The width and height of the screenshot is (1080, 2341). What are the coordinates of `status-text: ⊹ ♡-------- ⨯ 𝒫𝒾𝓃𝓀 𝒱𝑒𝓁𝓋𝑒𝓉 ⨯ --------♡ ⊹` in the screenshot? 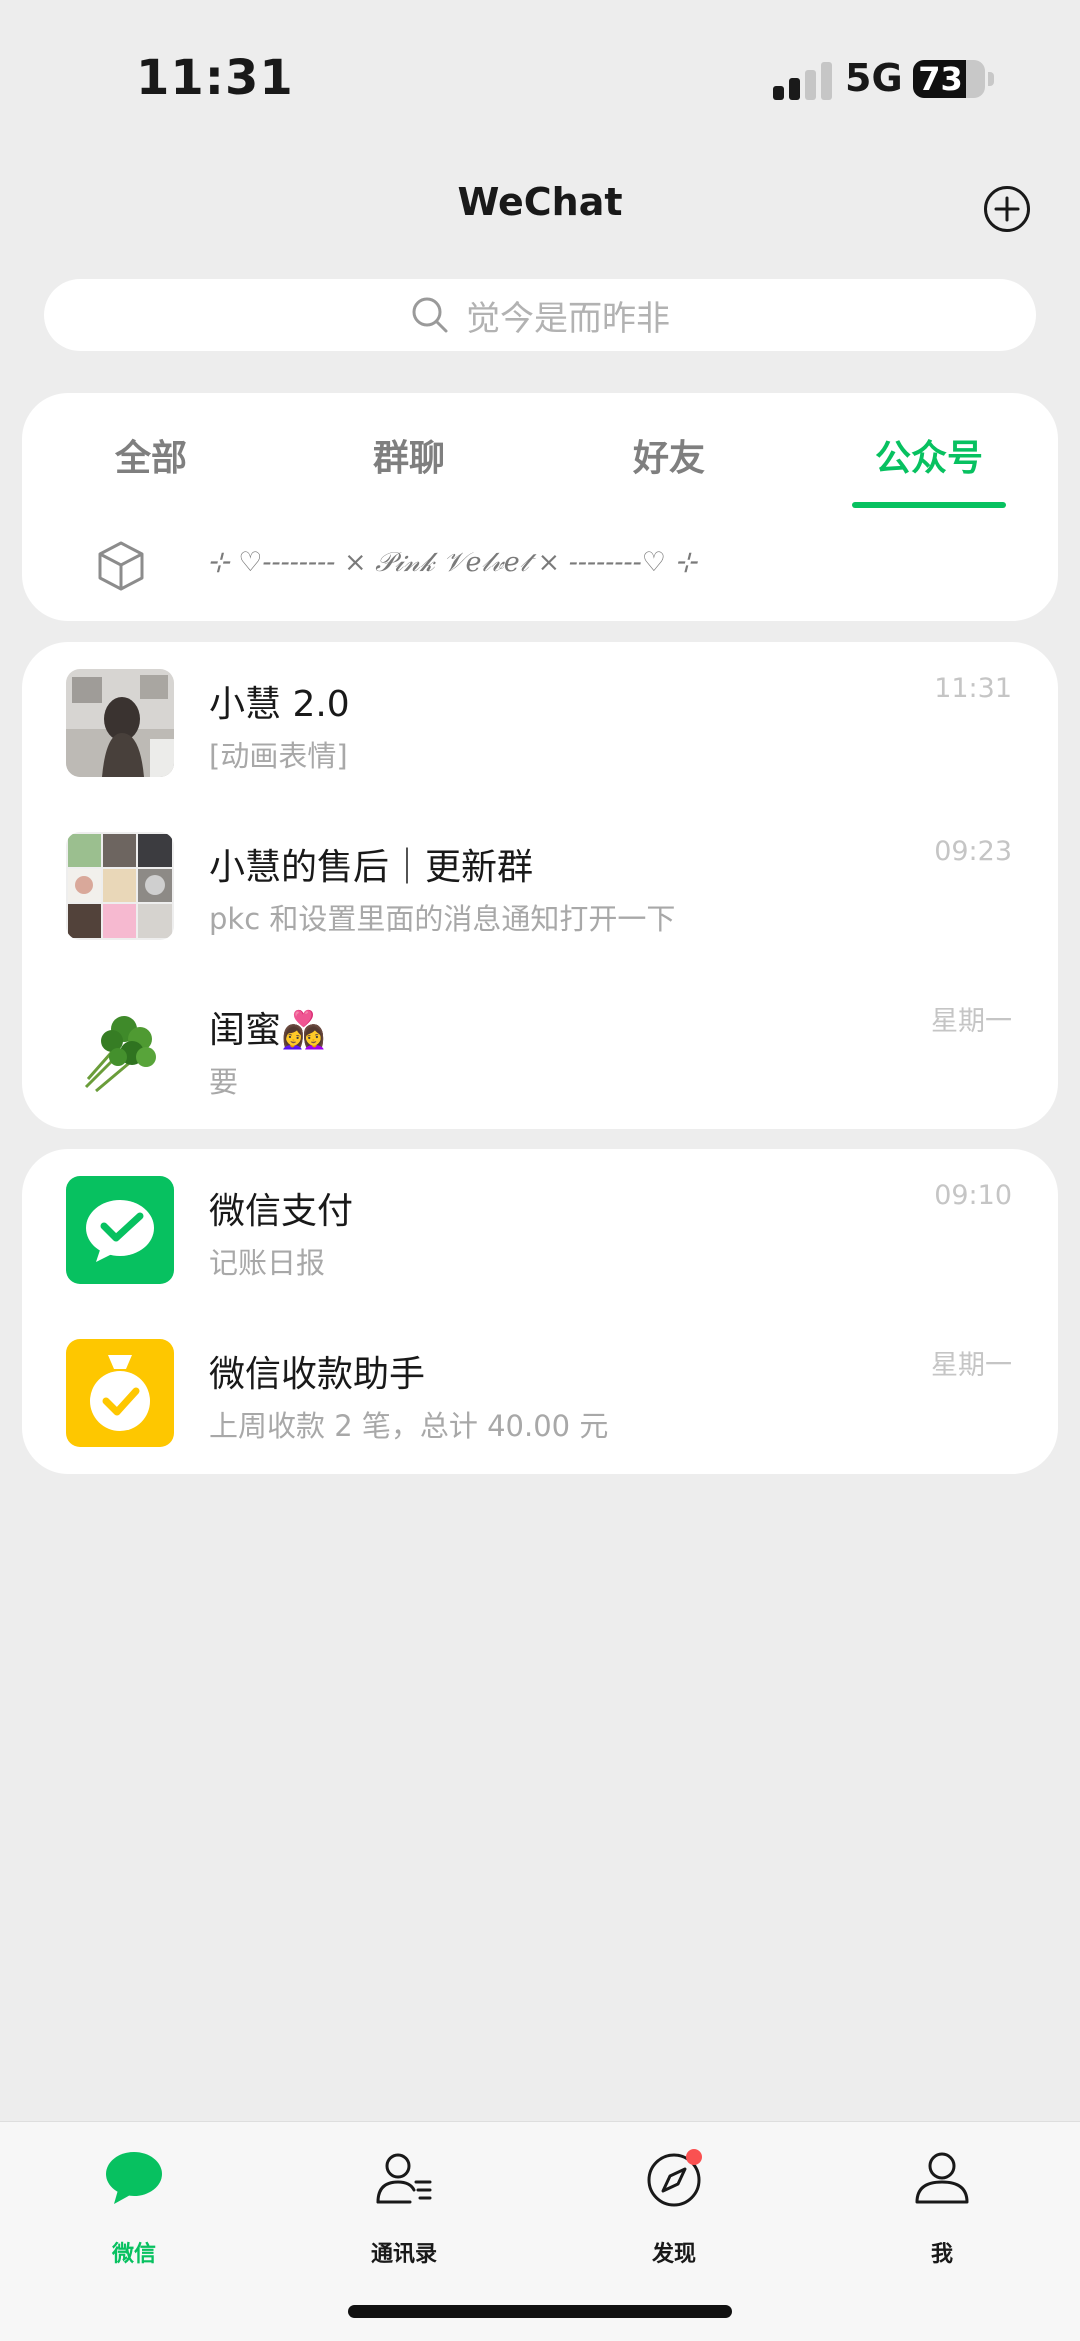 It's located at (452, 563).